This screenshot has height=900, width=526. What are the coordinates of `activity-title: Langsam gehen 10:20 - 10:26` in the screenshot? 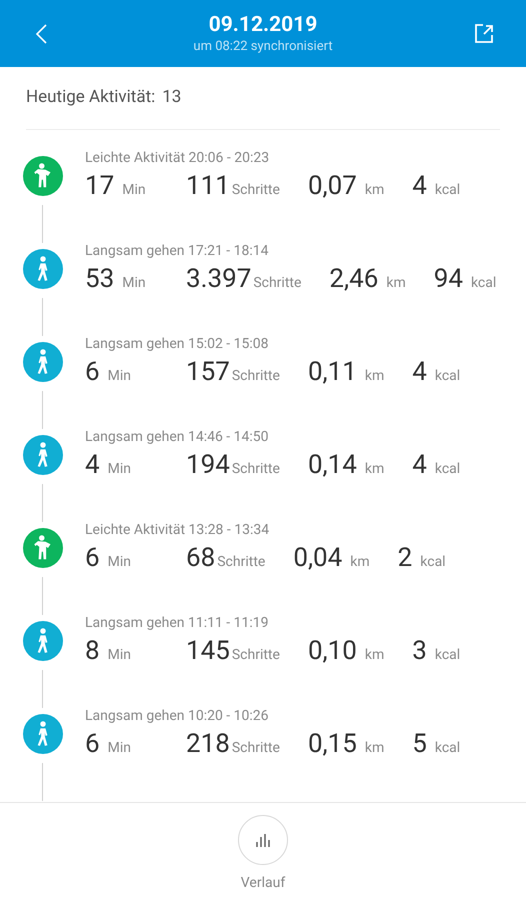 It's located at (177, 716).